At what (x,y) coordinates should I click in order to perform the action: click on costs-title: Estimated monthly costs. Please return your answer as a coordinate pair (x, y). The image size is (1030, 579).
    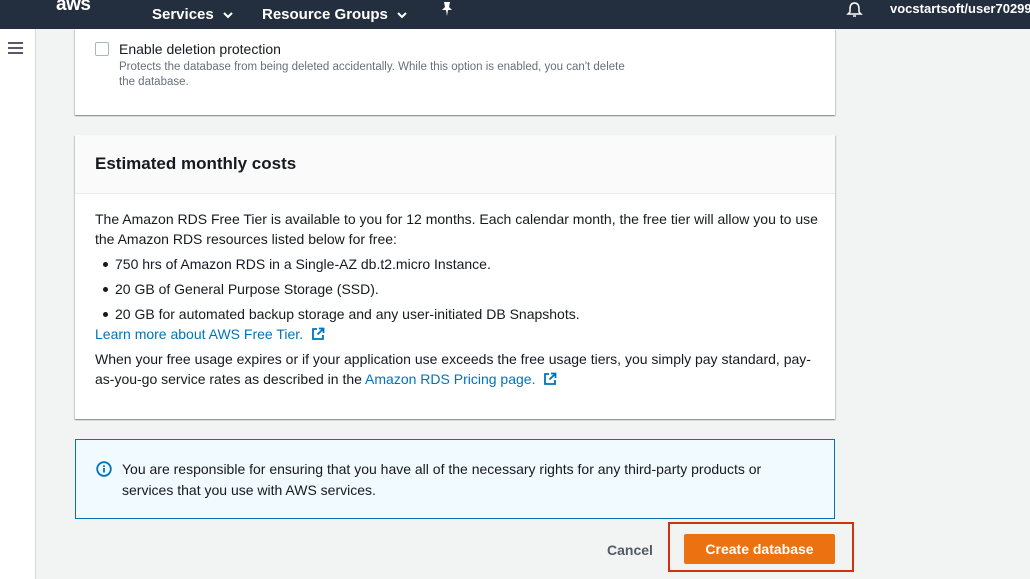
    Looking at the image, I should click on (196, 163).